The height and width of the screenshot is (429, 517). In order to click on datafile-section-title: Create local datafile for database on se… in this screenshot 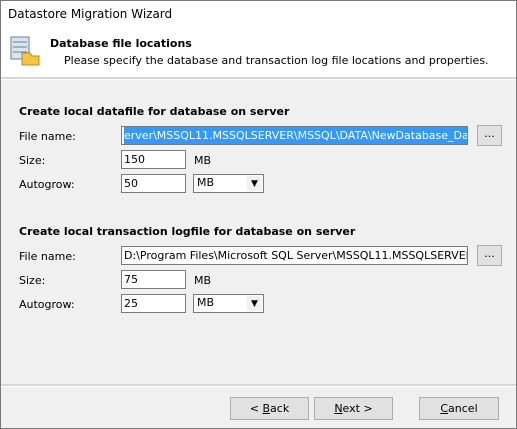, I will do `click(154, 111)`.